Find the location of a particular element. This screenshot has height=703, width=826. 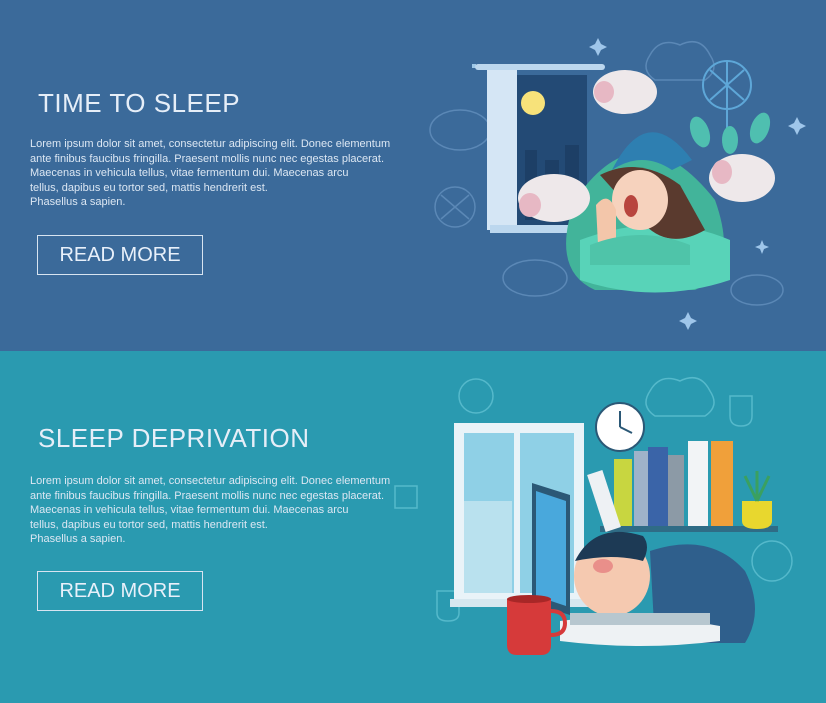

laptop-icon is located at coordinates (551, 549).